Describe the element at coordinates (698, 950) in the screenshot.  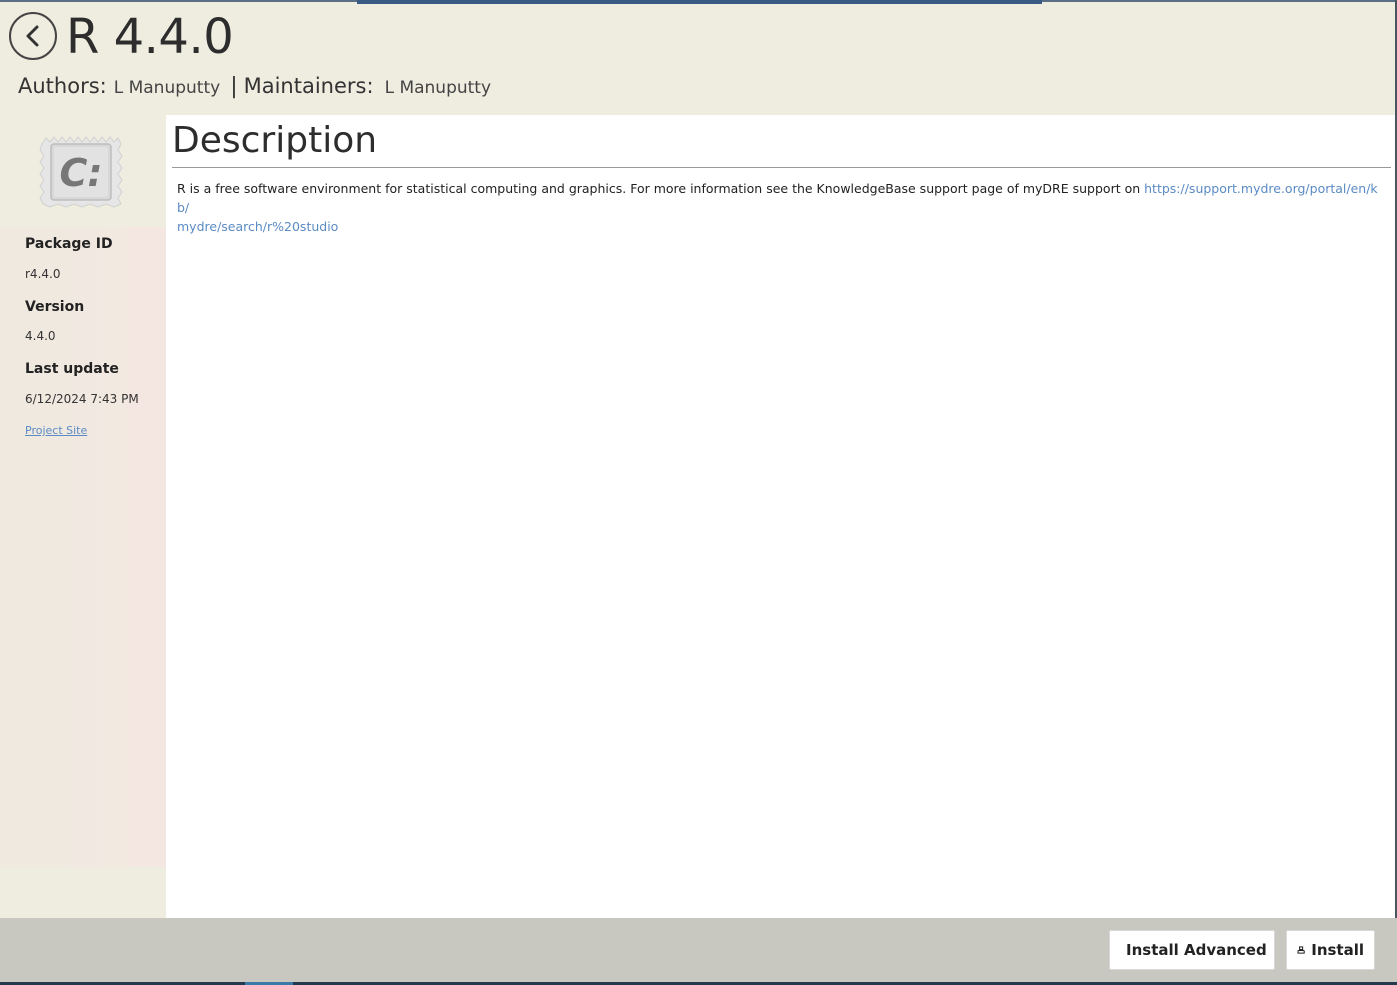
I see `action-footer: Install Advanced Install` at that location.